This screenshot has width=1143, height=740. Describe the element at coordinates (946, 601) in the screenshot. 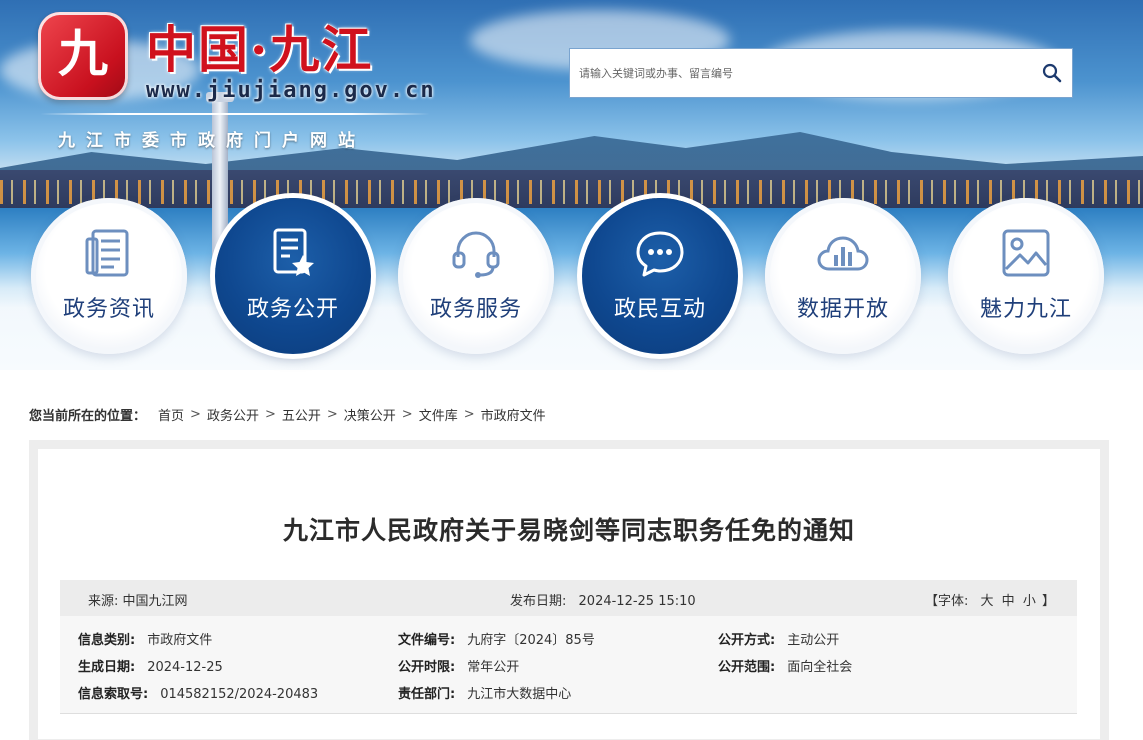

I see `font-size-label: 【字体:` at that location.